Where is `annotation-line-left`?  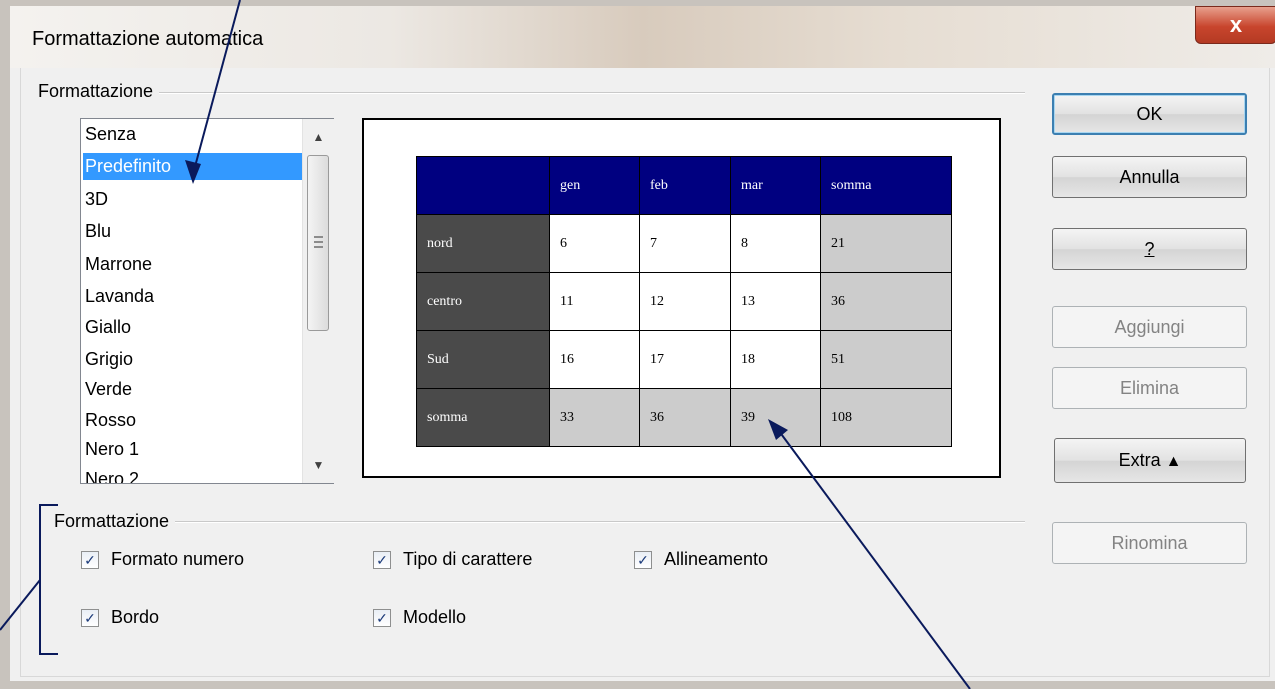 annotation-line-left is located at coordinates (20, 605).